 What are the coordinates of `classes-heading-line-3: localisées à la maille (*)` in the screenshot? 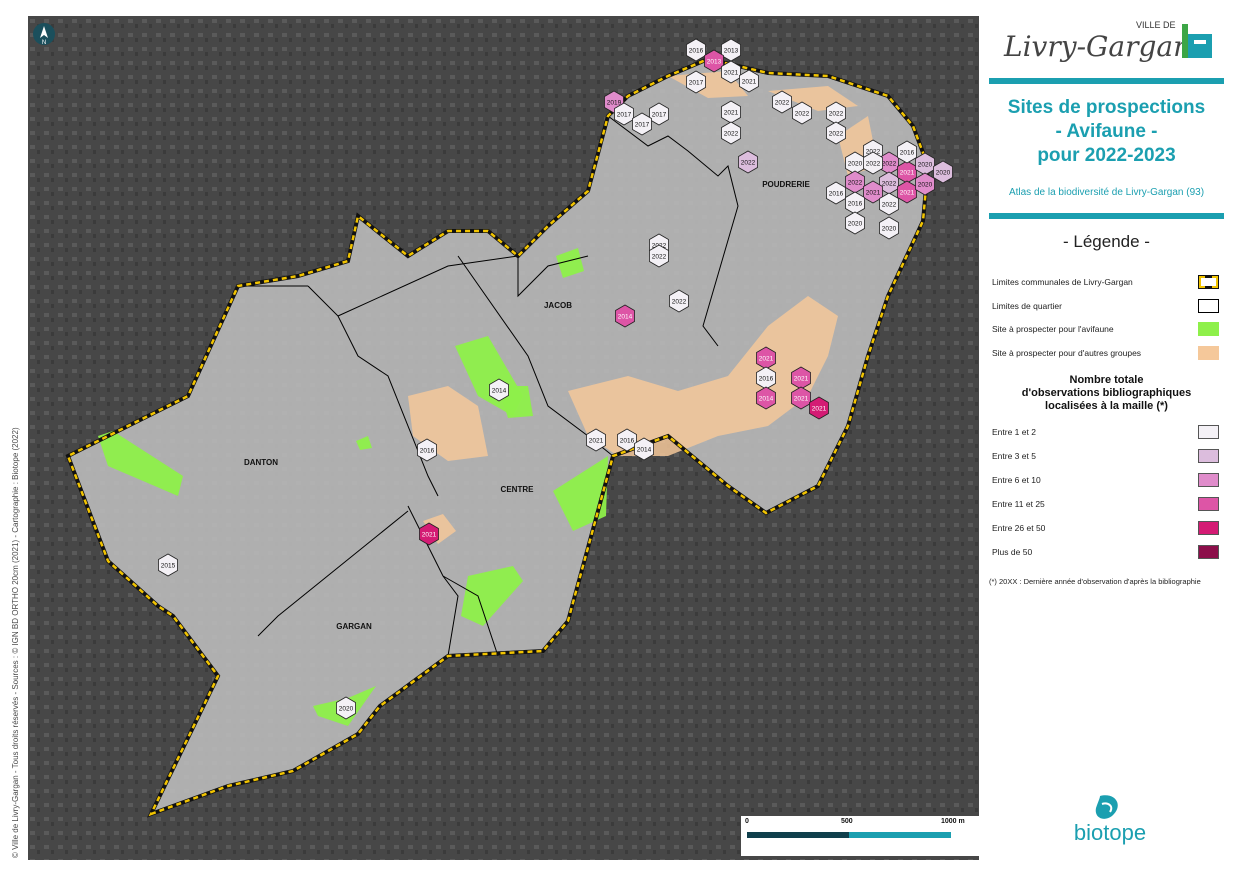 It's located at (1106, 406).